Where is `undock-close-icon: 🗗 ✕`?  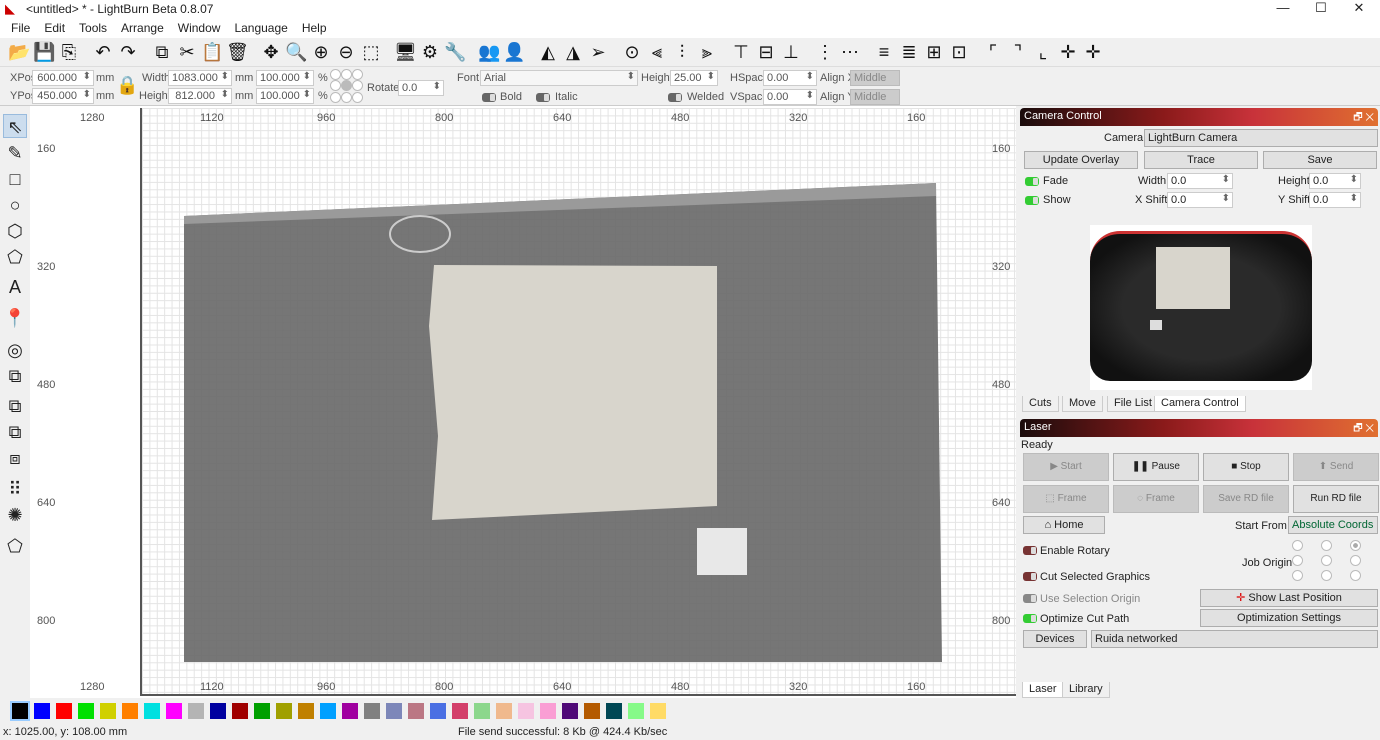 undock-close-icon: 🗗 ✕ is located at coordinates (1363, 118).